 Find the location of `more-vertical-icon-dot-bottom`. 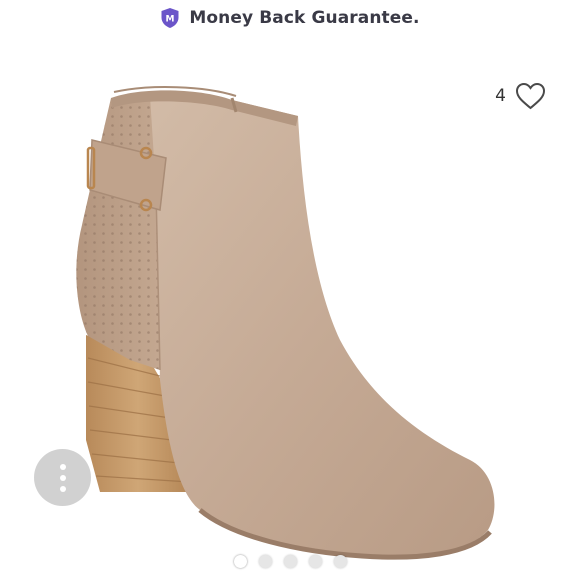

more-vertical-icon-dot-bottom is located at coordinates (62, 488).